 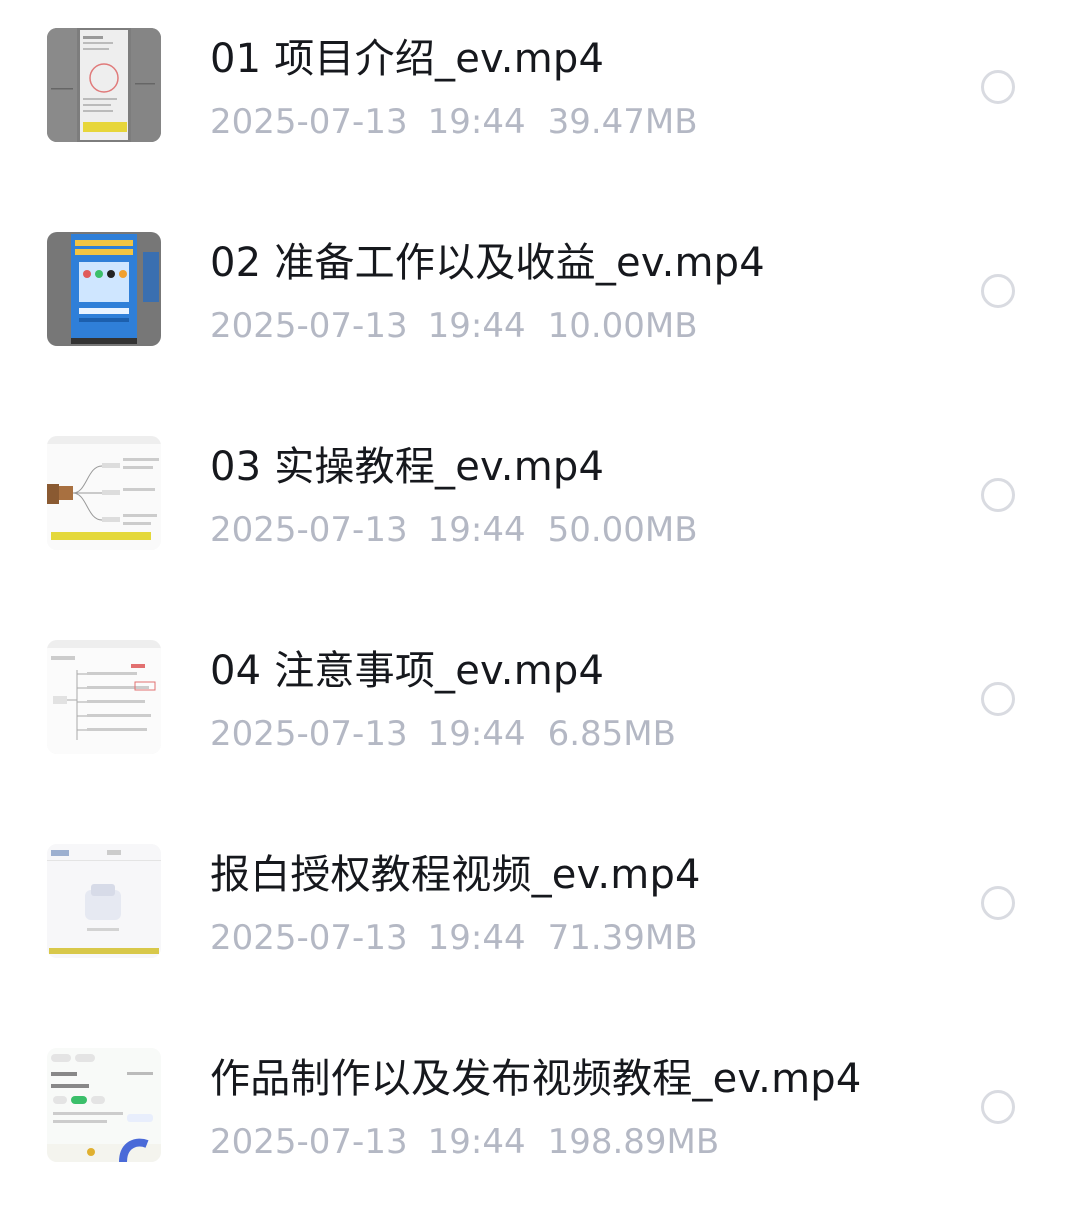 What do you see at coordinates (622, 326) in the screenshot?
I see `file-size: 10.00MB` at bounding box center [622, 326].